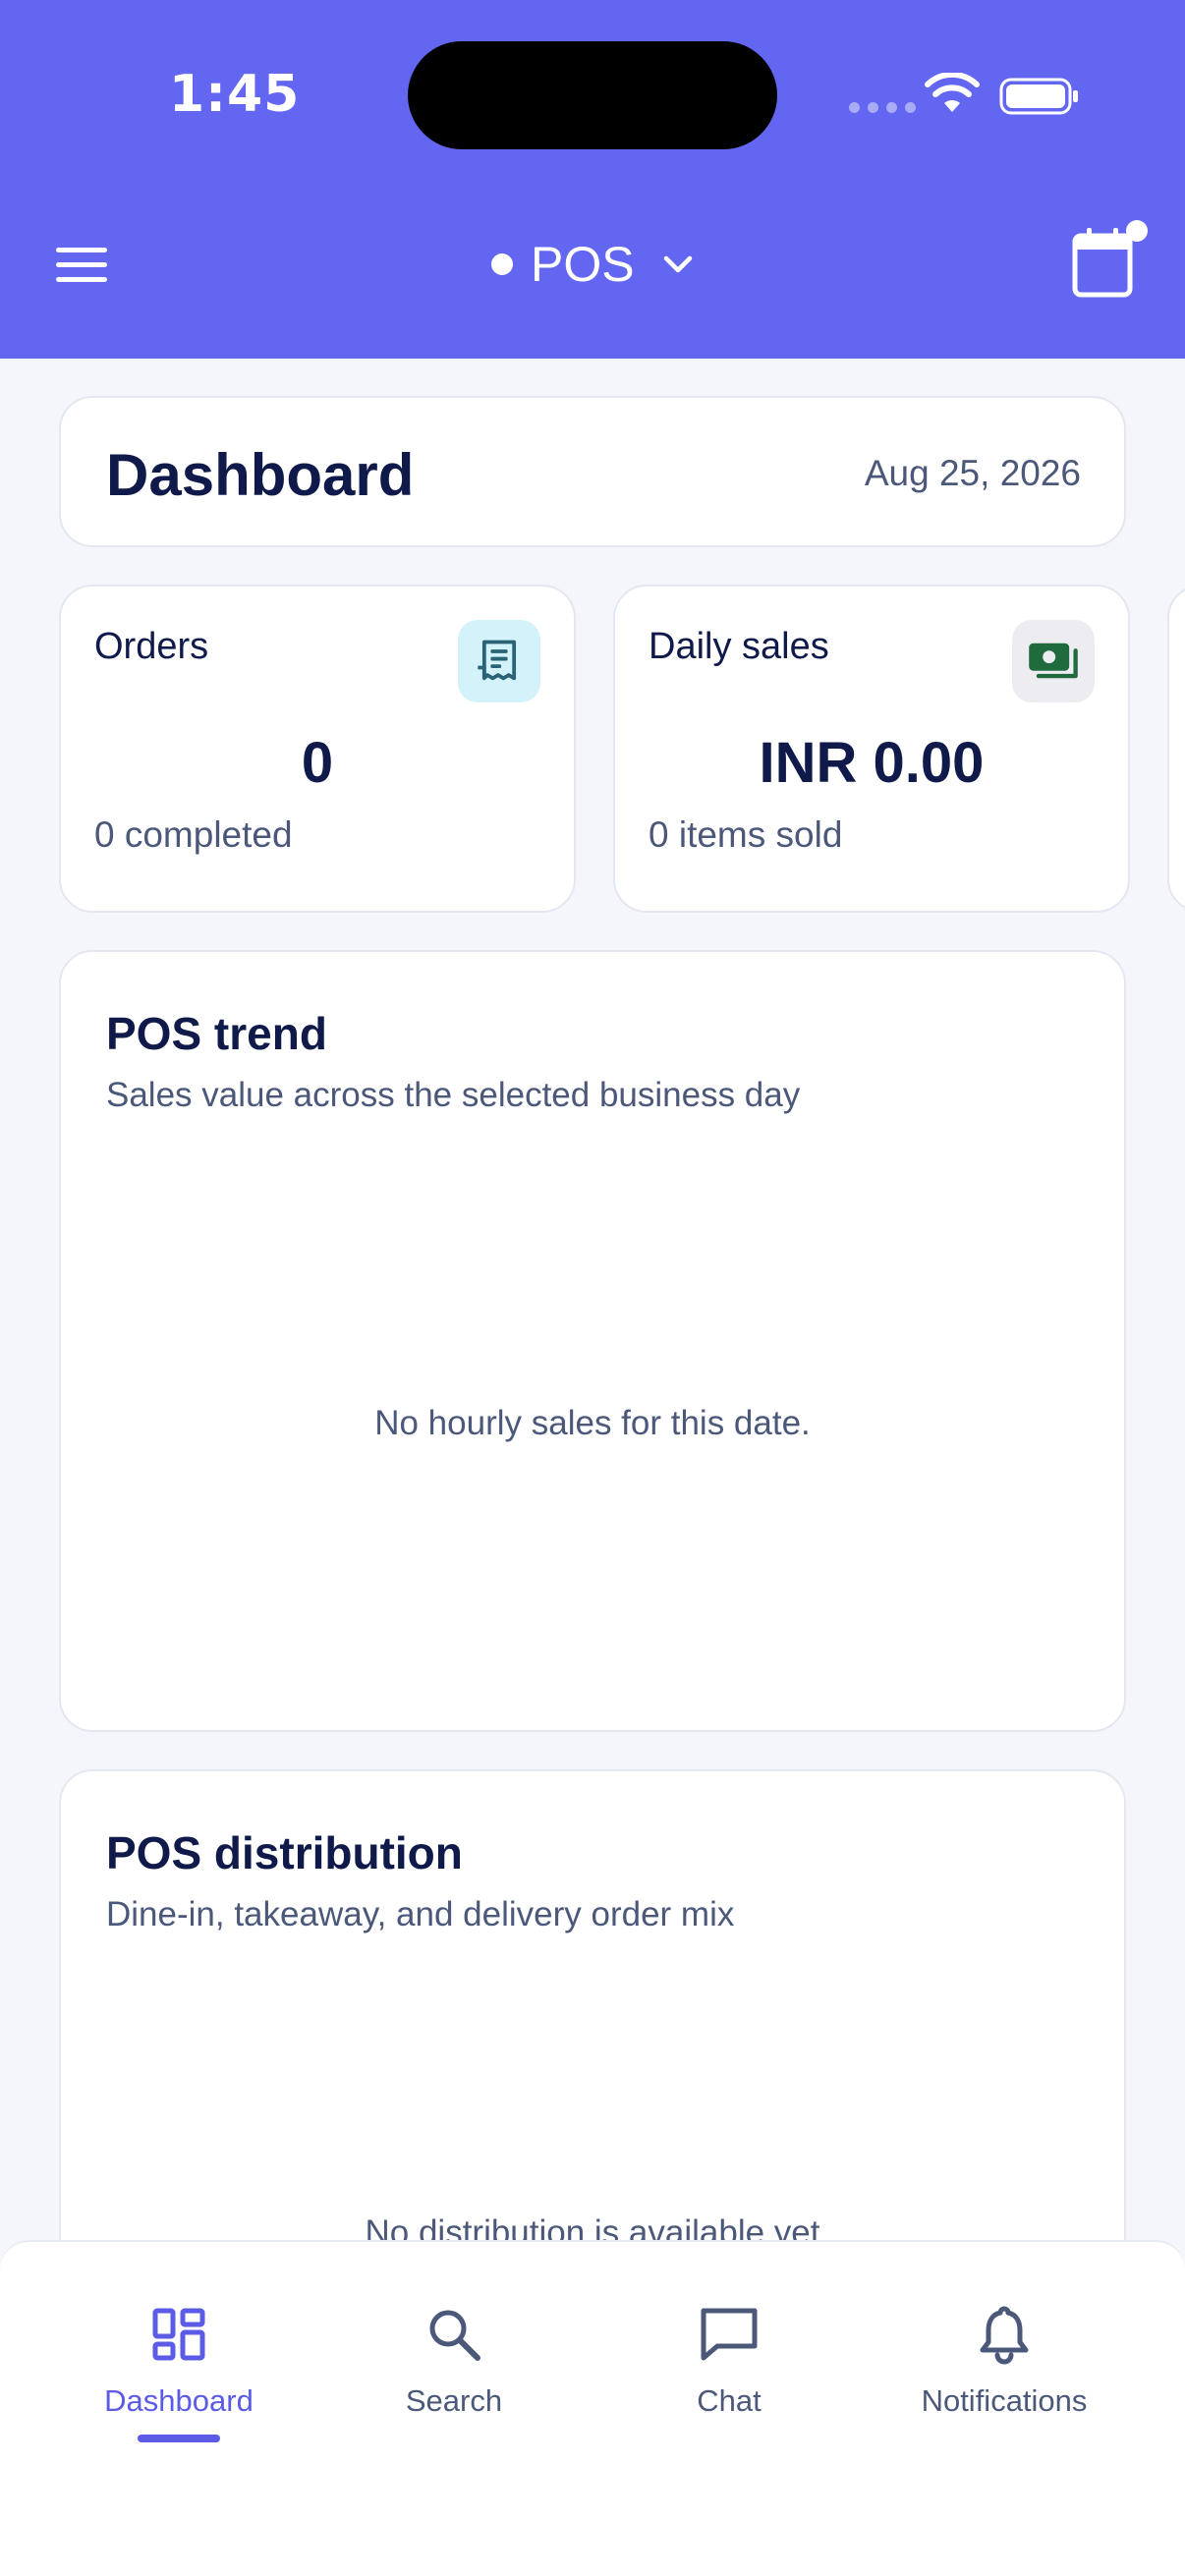 Image resolution: width=1185 pixels, height=2576 pixels. I want to click on page-title: Dashboard, so click(260, 475).